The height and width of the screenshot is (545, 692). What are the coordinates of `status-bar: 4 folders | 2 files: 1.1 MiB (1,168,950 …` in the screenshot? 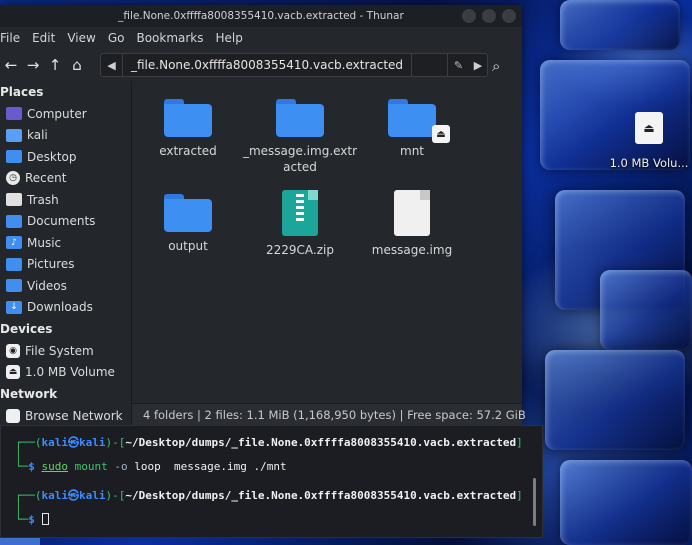 It's located at (329, 414).